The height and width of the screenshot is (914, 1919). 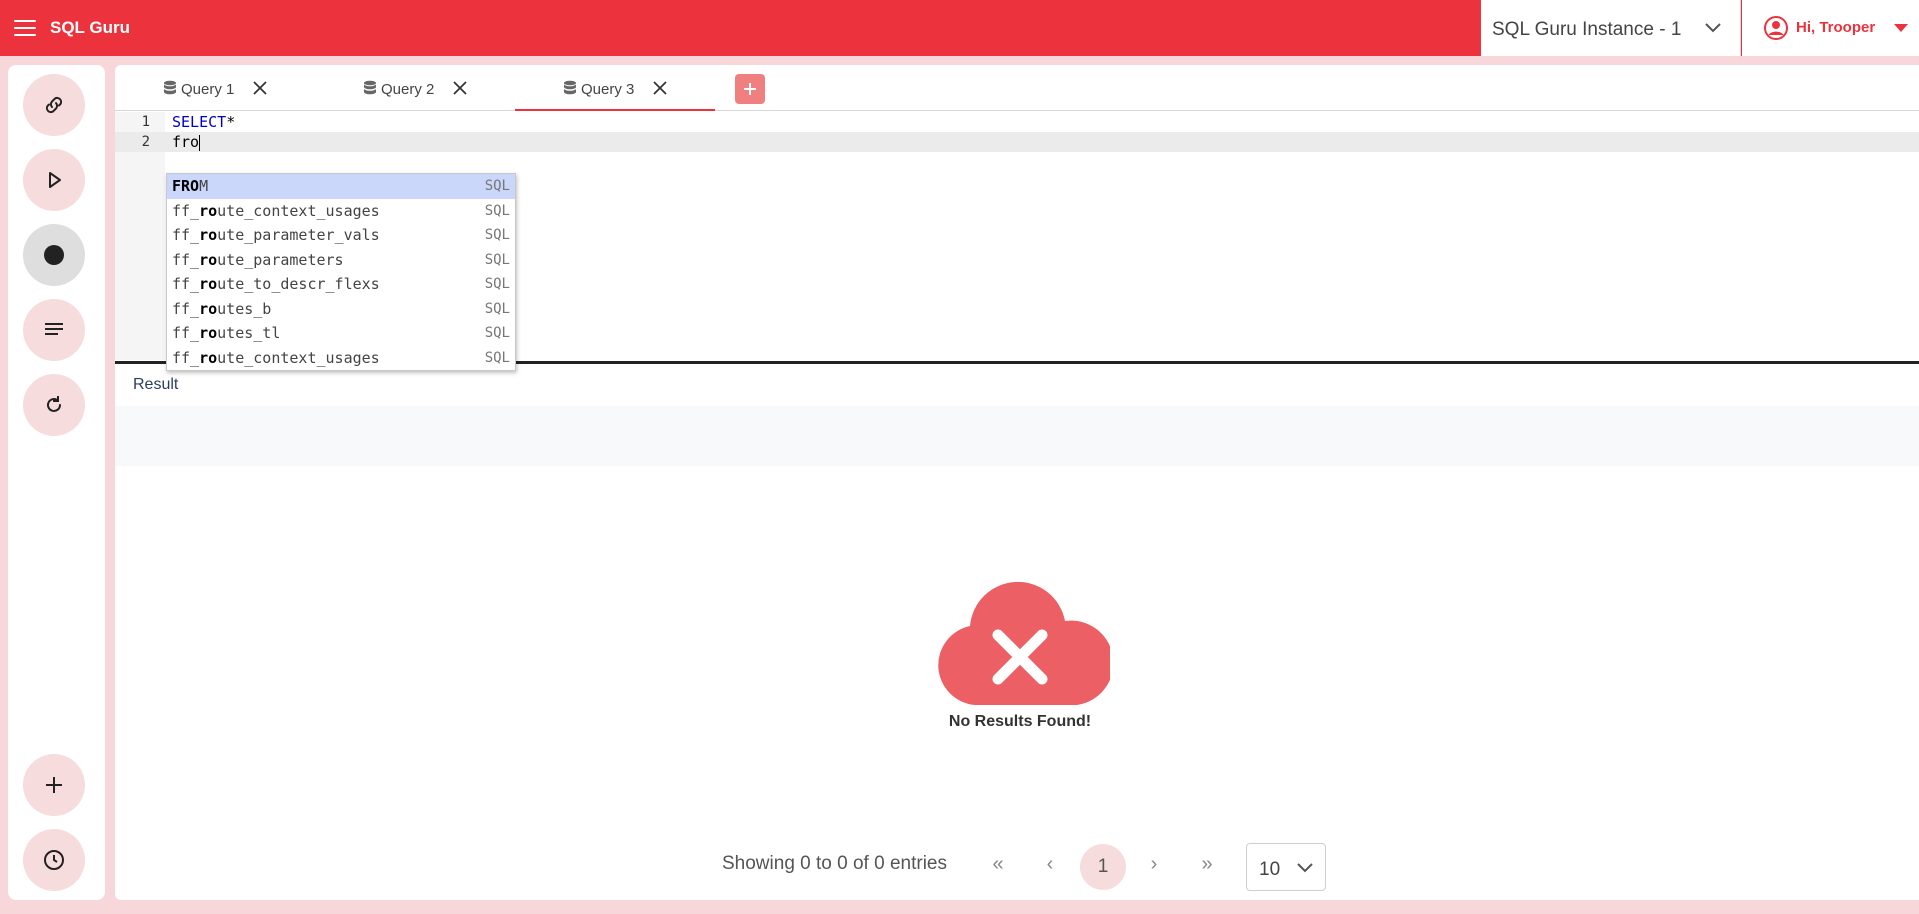 I want to click on history-button, so click(x=54, y=860).